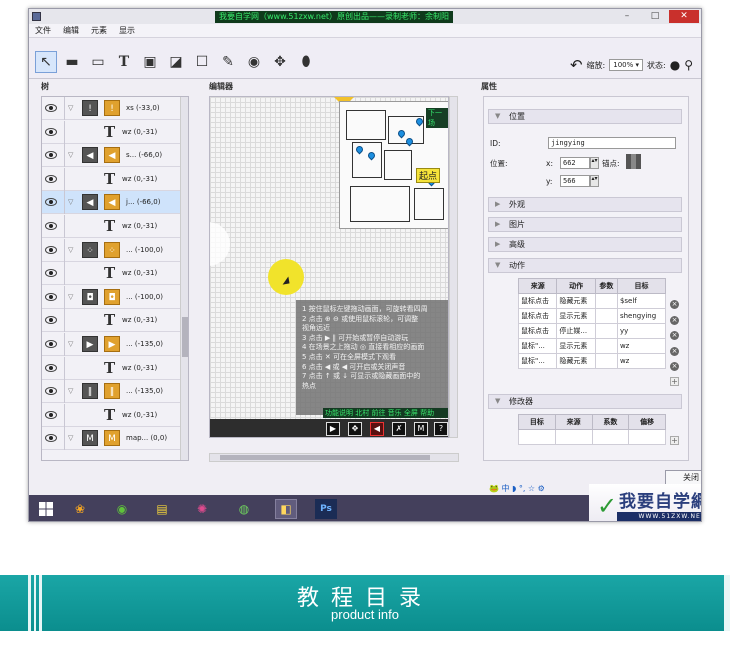 The image size is (730, 652). I want to click on anchor-grid-icon, so click(633, 161).